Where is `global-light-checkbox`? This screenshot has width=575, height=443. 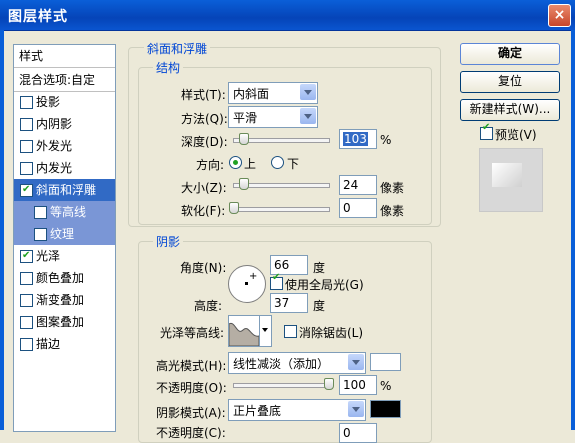
global-light-checkbox is located at coordinates (276, 281).